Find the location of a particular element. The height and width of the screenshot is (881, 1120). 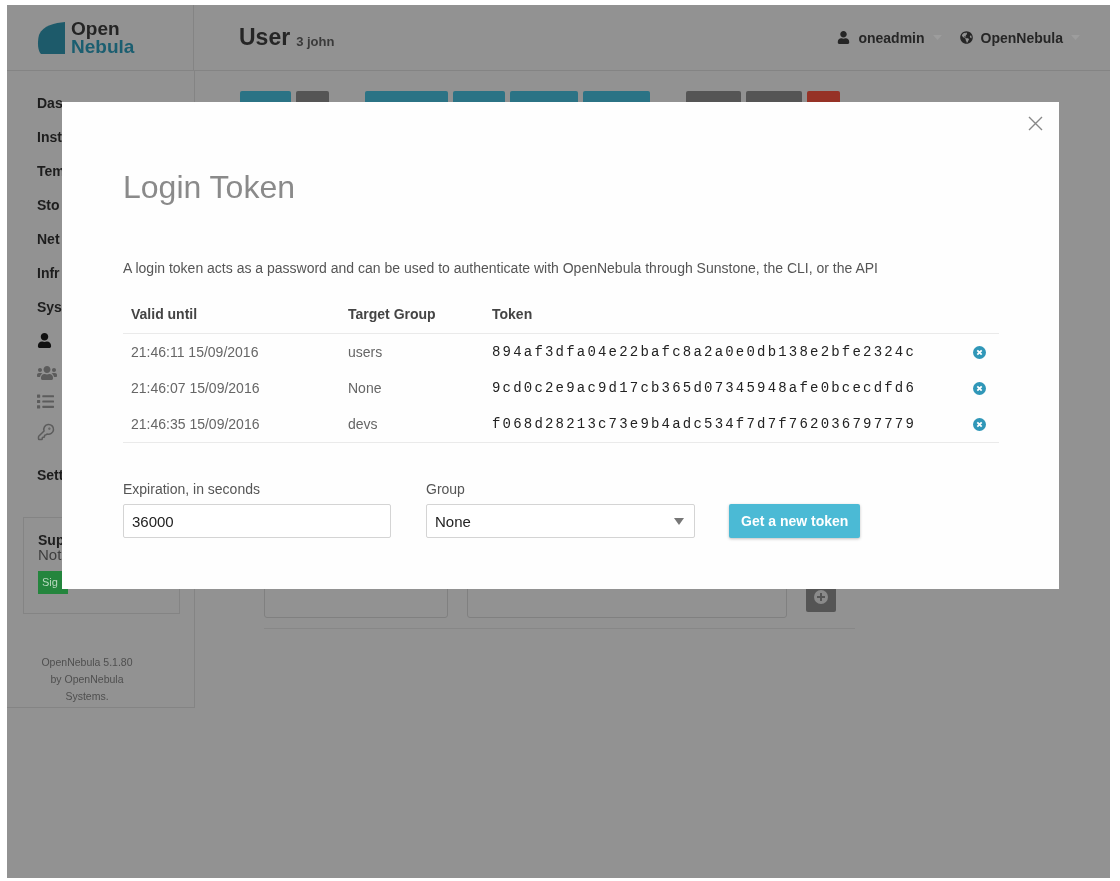

logo-text: Open Nebula is located at coordinates (103, 37).